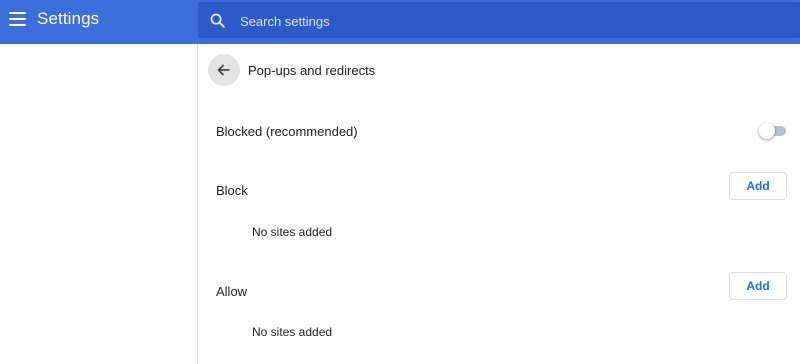 Image resolution: width=800 pixels, height=364 pixels. I want to click on page-title: Pop-ups and redirects, so click(312, 70).